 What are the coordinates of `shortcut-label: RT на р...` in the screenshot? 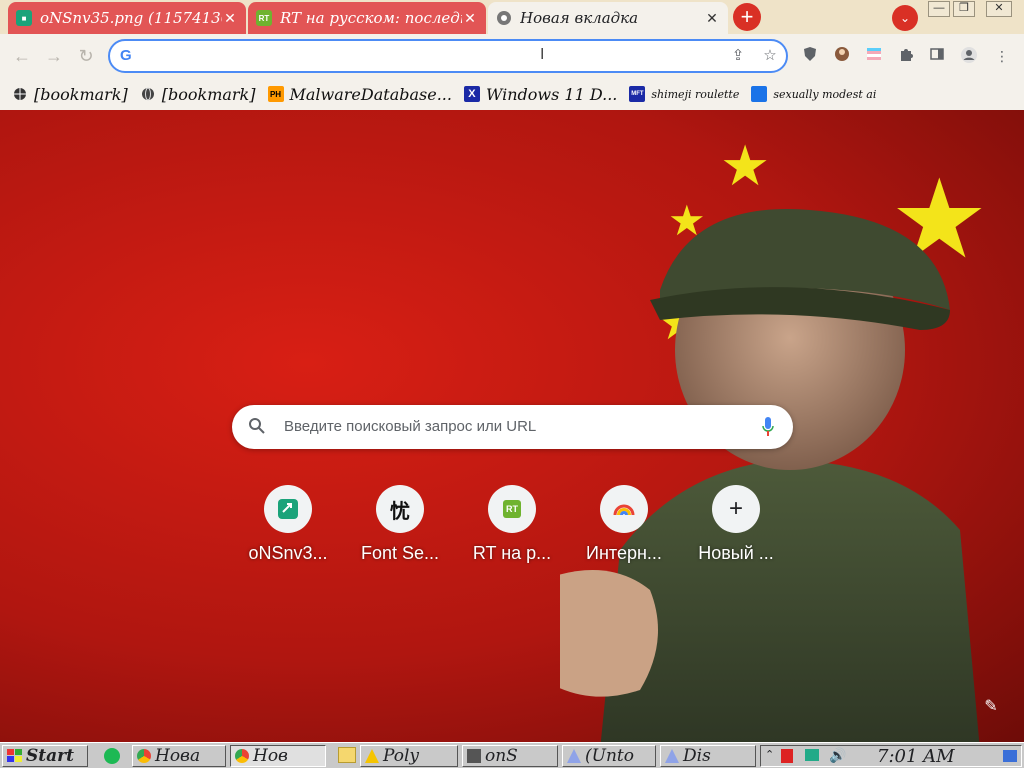 It's located at (512, 553).